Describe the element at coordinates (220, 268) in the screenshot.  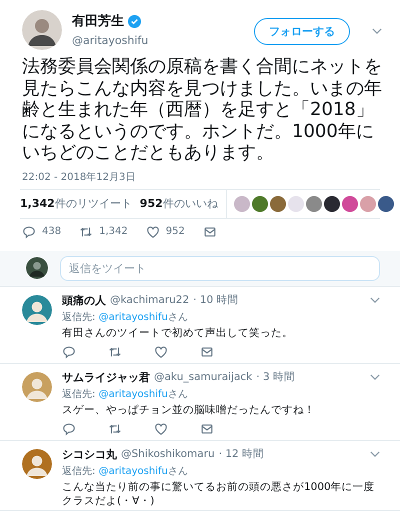
I see `reply-field: 返信をツイート` at that location.